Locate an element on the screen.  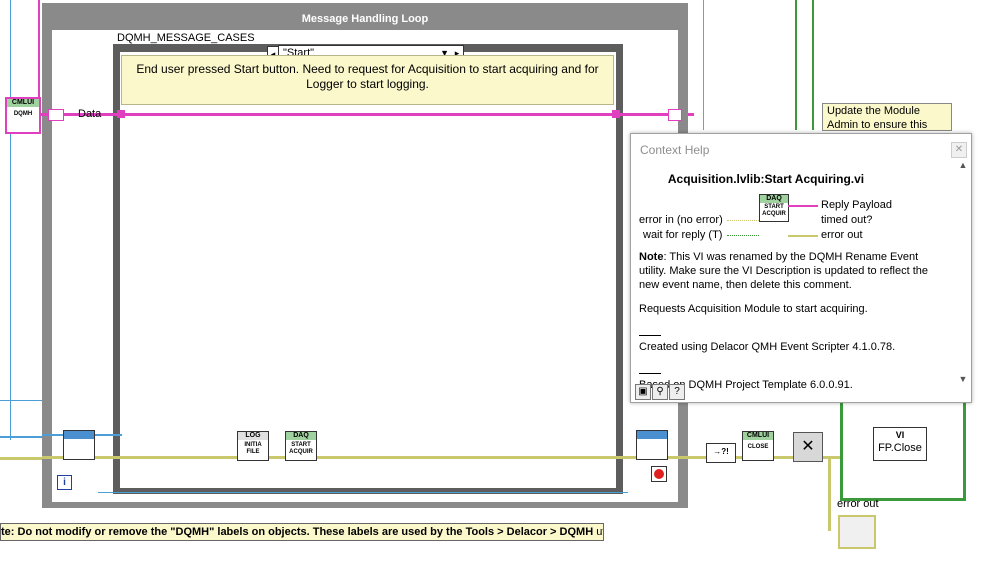
daq-start-acquiring-node: DAQ START ACQUIR is located at coordinates (301, 446).